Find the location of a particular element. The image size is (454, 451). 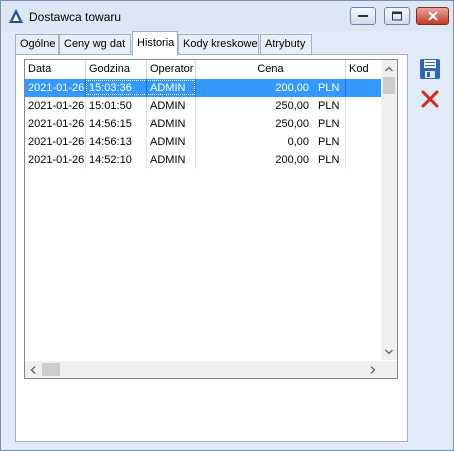

chevron-down-icon is located at coordinates (389, 351).